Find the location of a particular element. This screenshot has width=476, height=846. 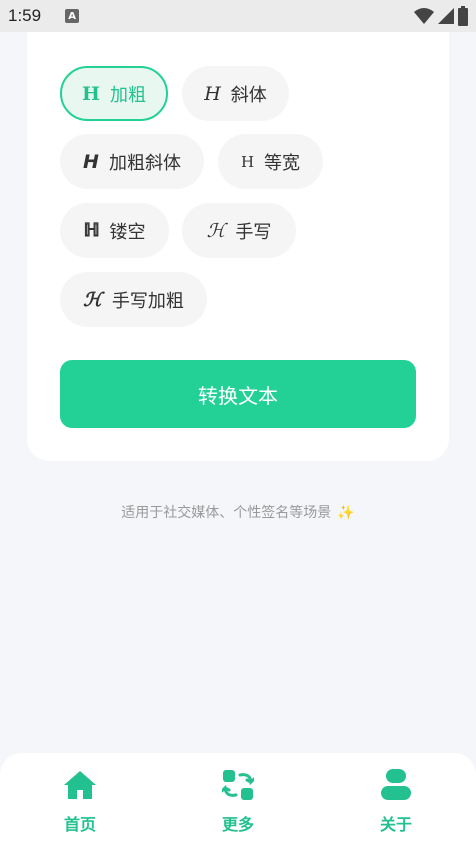

style-label: 斜体 is located at coordinates (248, 95).